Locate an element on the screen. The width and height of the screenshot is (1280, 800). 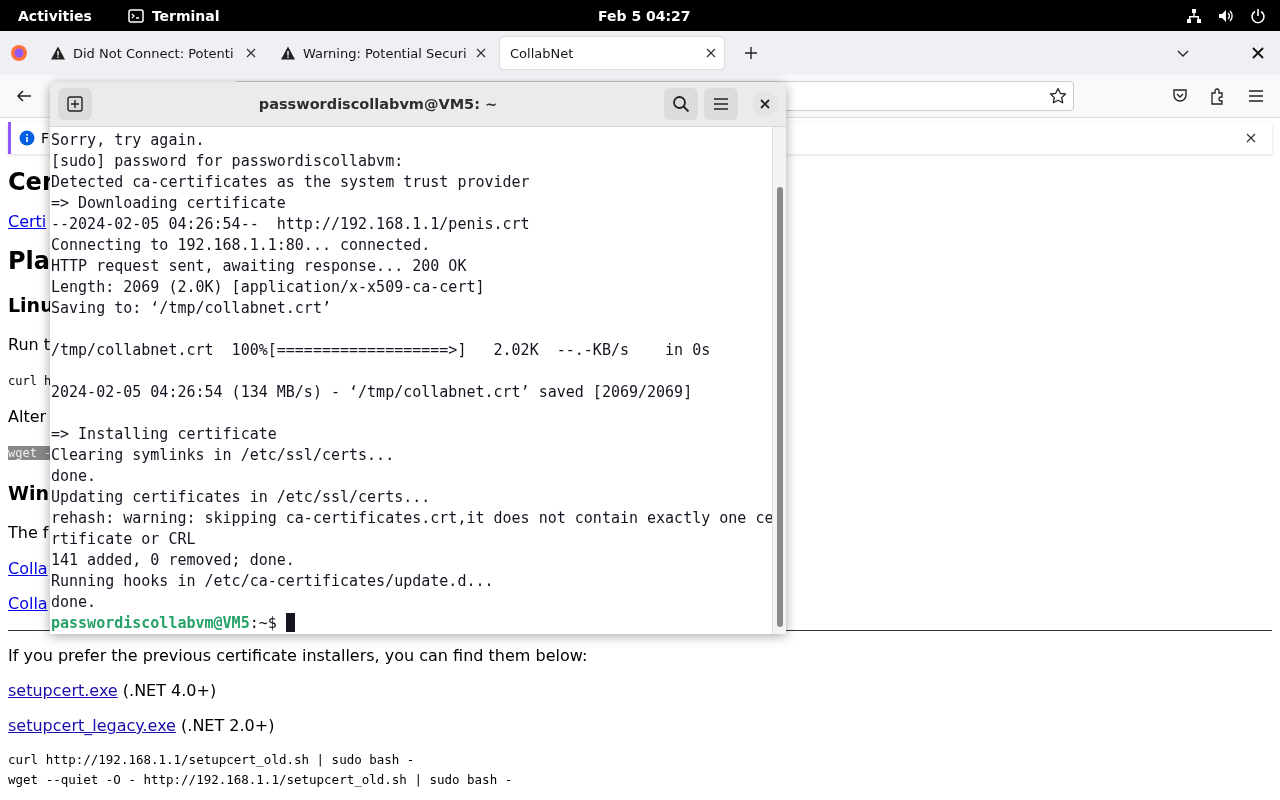
menu-button is located at coordinates (721, 104).